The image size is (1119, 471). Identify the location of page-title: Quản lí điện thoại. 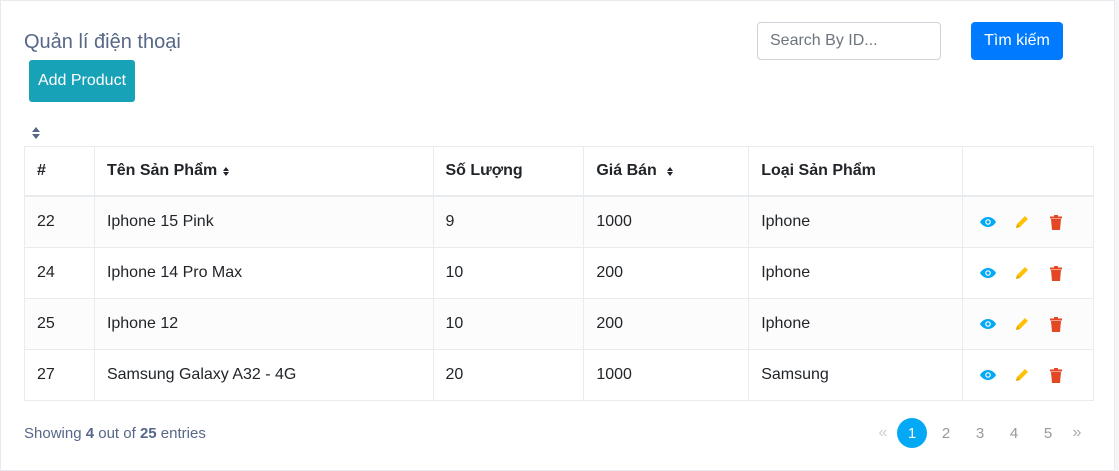
(102, 42).